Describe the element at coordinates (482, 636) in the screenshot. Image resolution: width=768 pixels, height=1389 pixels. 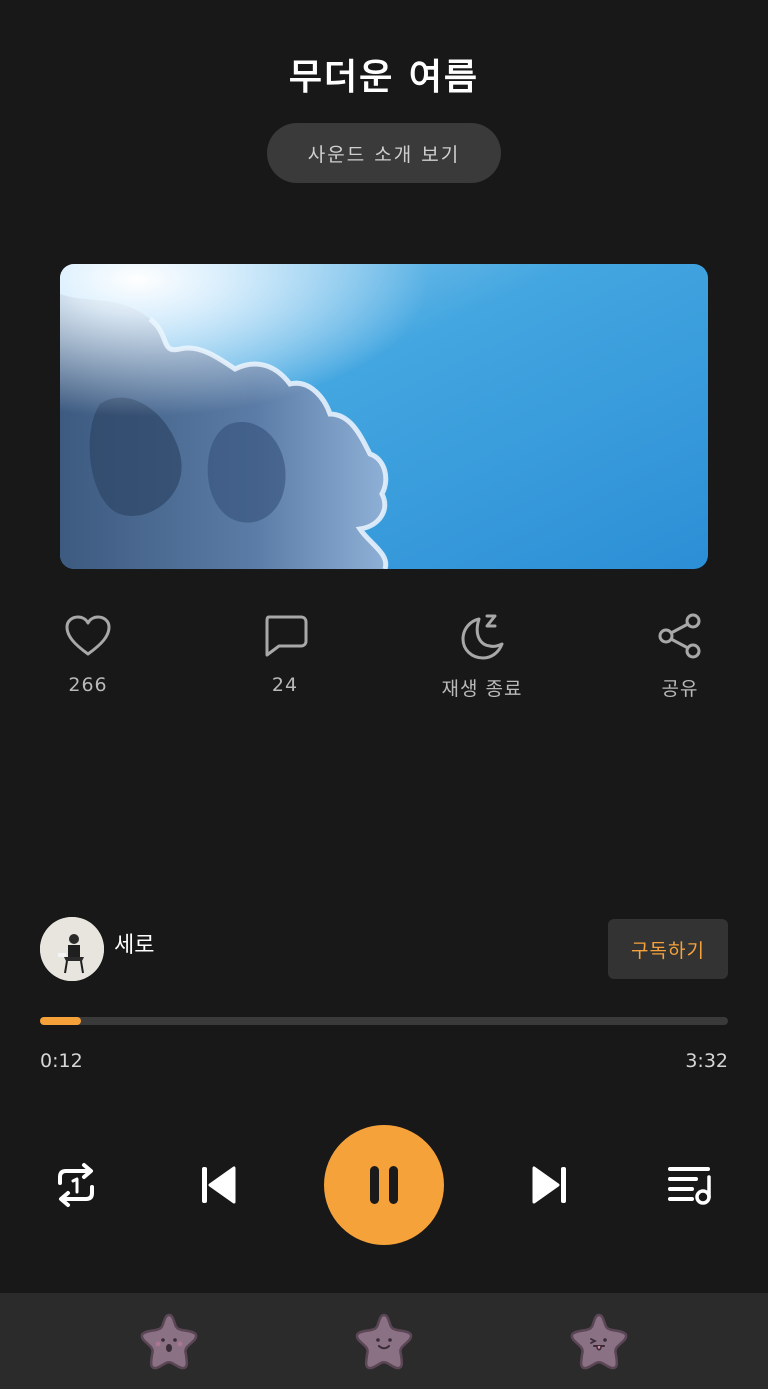
I see `moon-icon` at that location.